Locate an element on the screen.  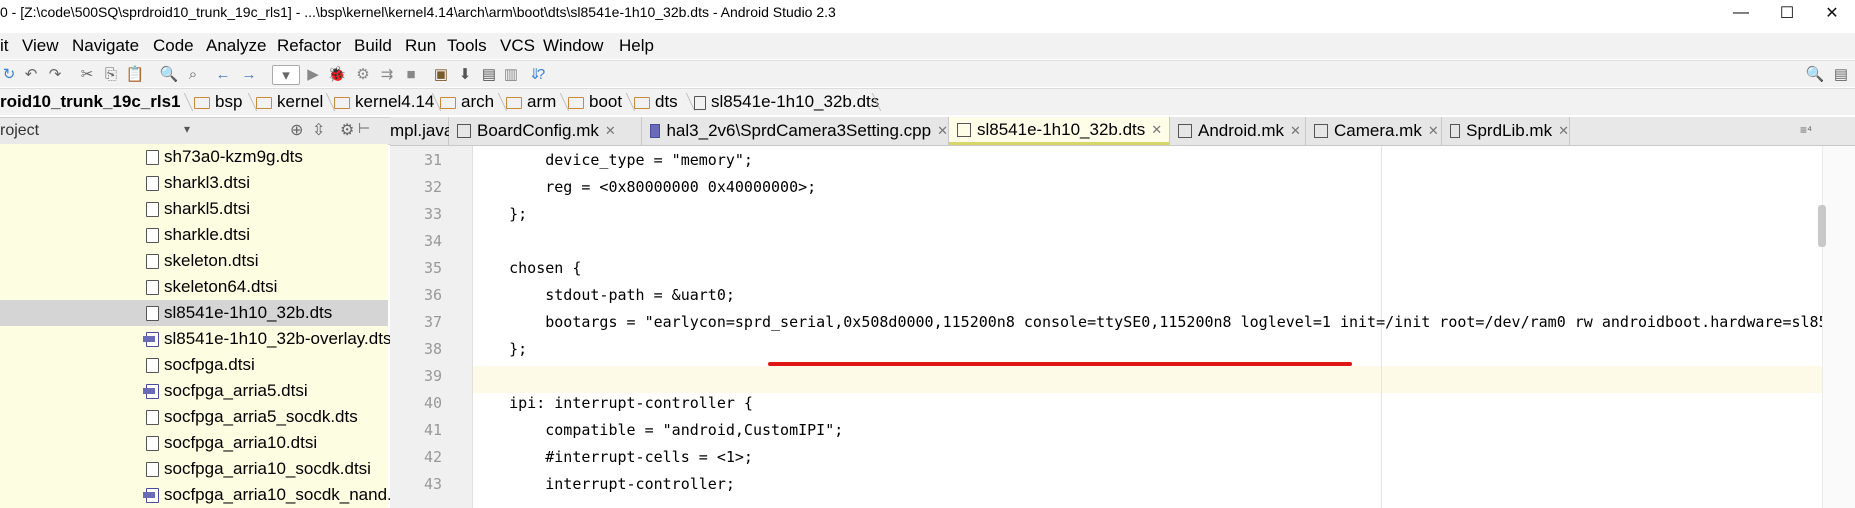
tree-item-label: skeleton64.dtsi is located at coordinates (221, 286).